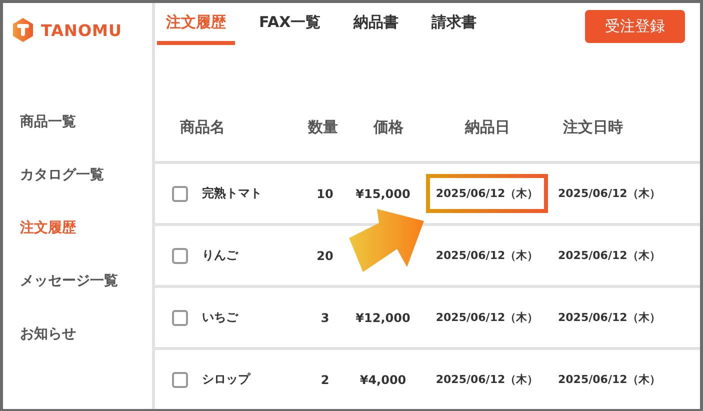 The height and width of the screenshot is (411, 703). What do you see at coordinates (487, 127) in the screenshot?
I see `column-header: 納品日` at bounding box center [487, 127].